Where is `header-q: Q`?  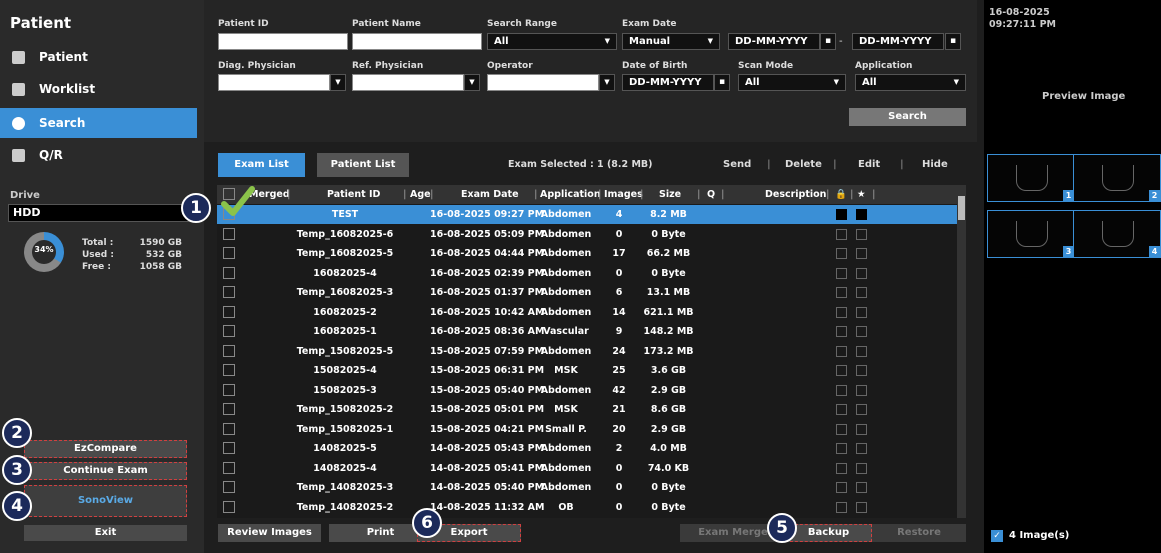 header-q: Q is located at coordinates (711, 194).